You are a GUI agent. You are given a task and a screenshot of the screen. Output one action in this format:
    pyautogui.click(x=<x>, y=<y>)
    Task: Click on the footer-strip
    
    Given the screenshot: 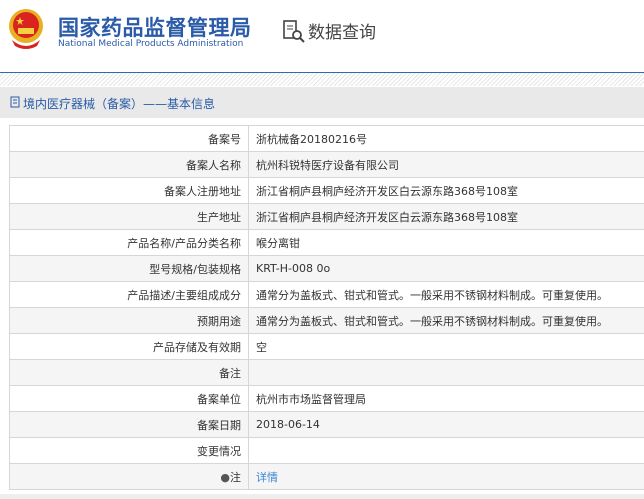 What is the action you would take?
    pyautogui.click(x=322, y=496)
    